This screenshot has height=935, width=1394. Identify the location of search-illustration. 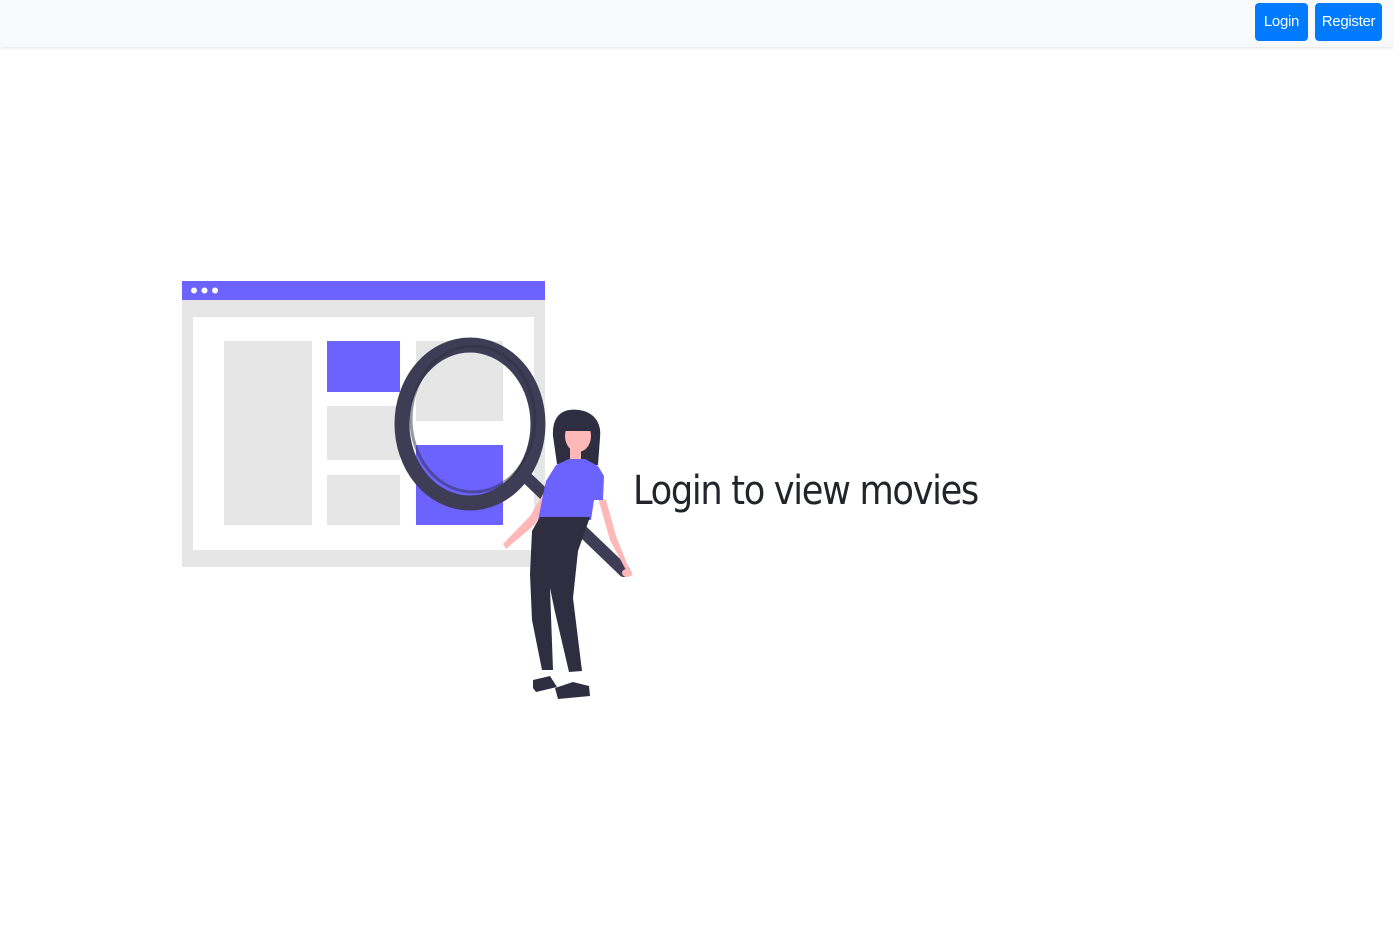
(407, 490).